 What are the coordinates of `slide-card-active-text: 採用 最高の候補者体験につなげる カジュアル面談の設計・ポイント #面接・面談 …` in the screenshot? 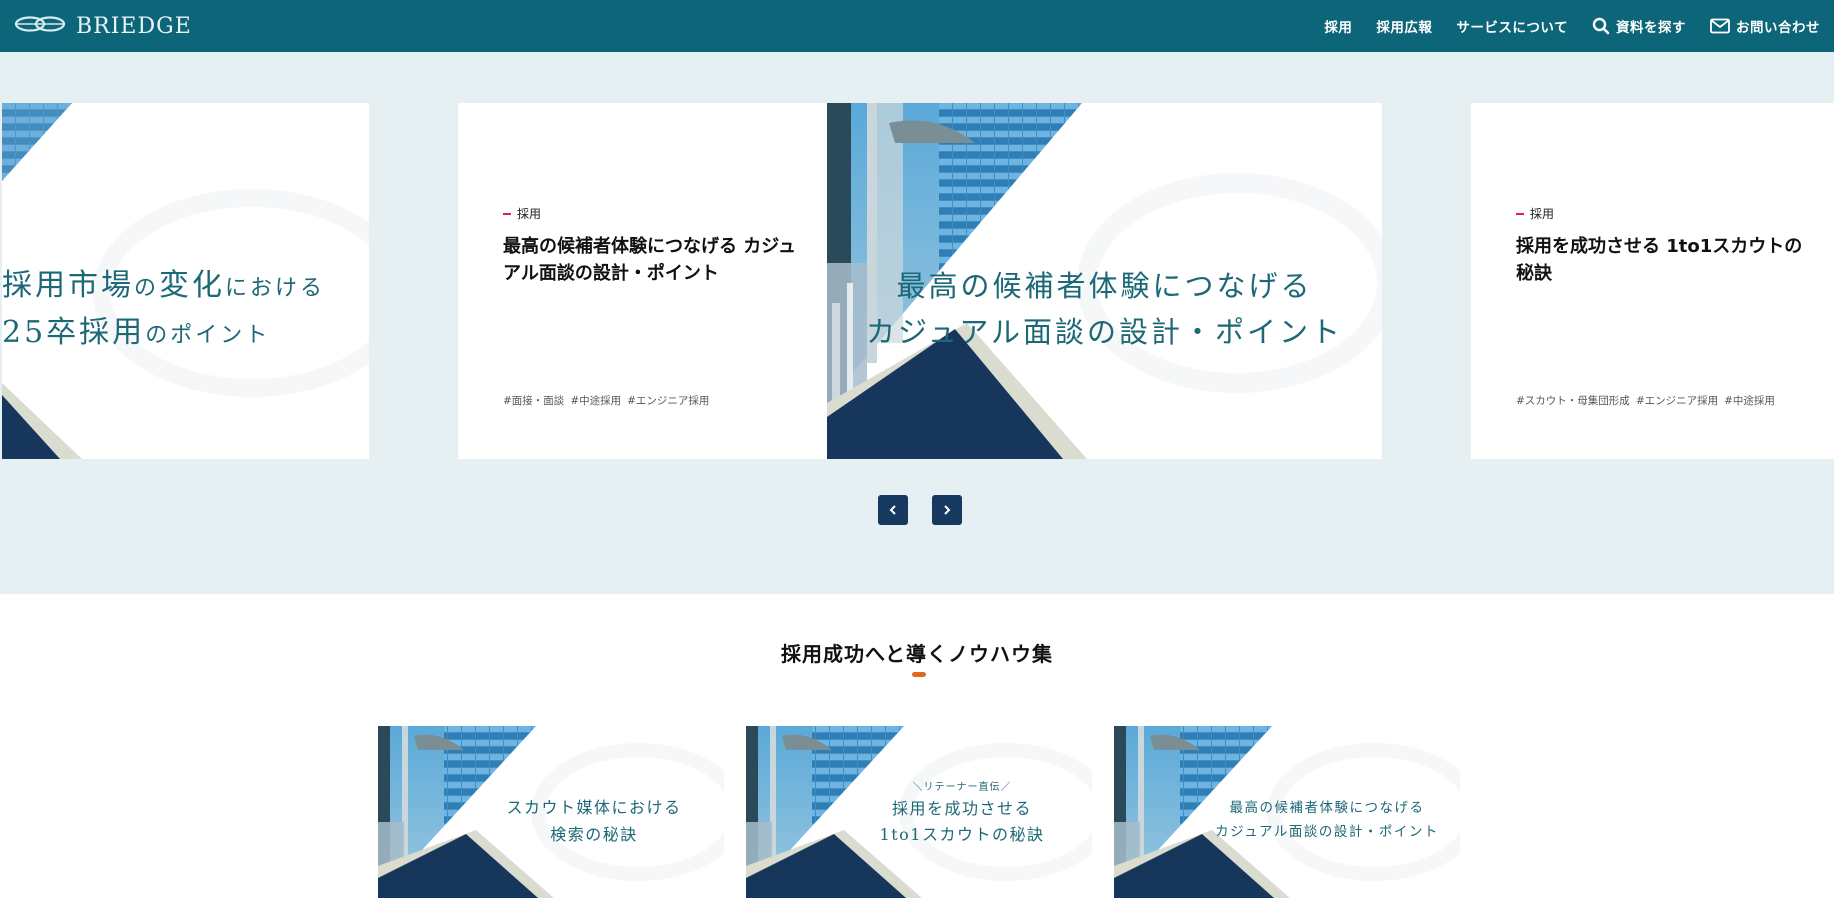 It's located at (642, 281).